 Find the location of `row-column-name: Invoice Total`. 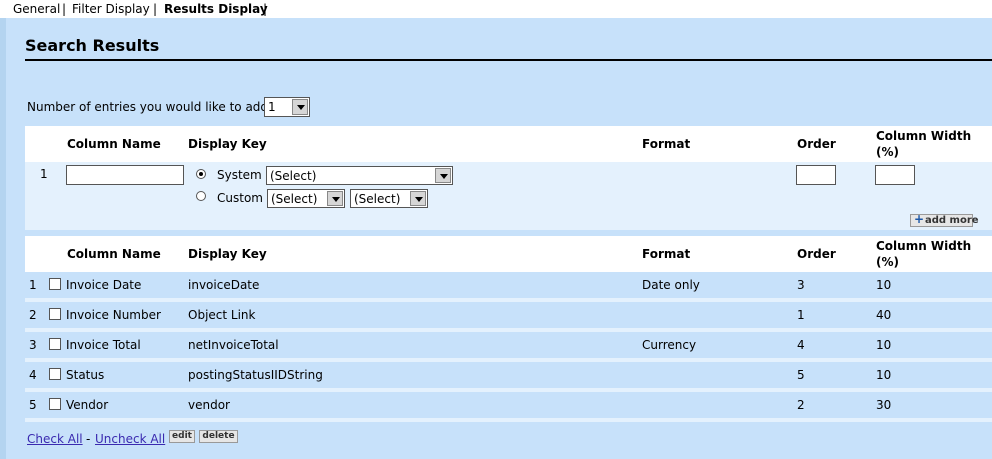

row-column-name: Invoice Total is located at coordinates (103, 345).